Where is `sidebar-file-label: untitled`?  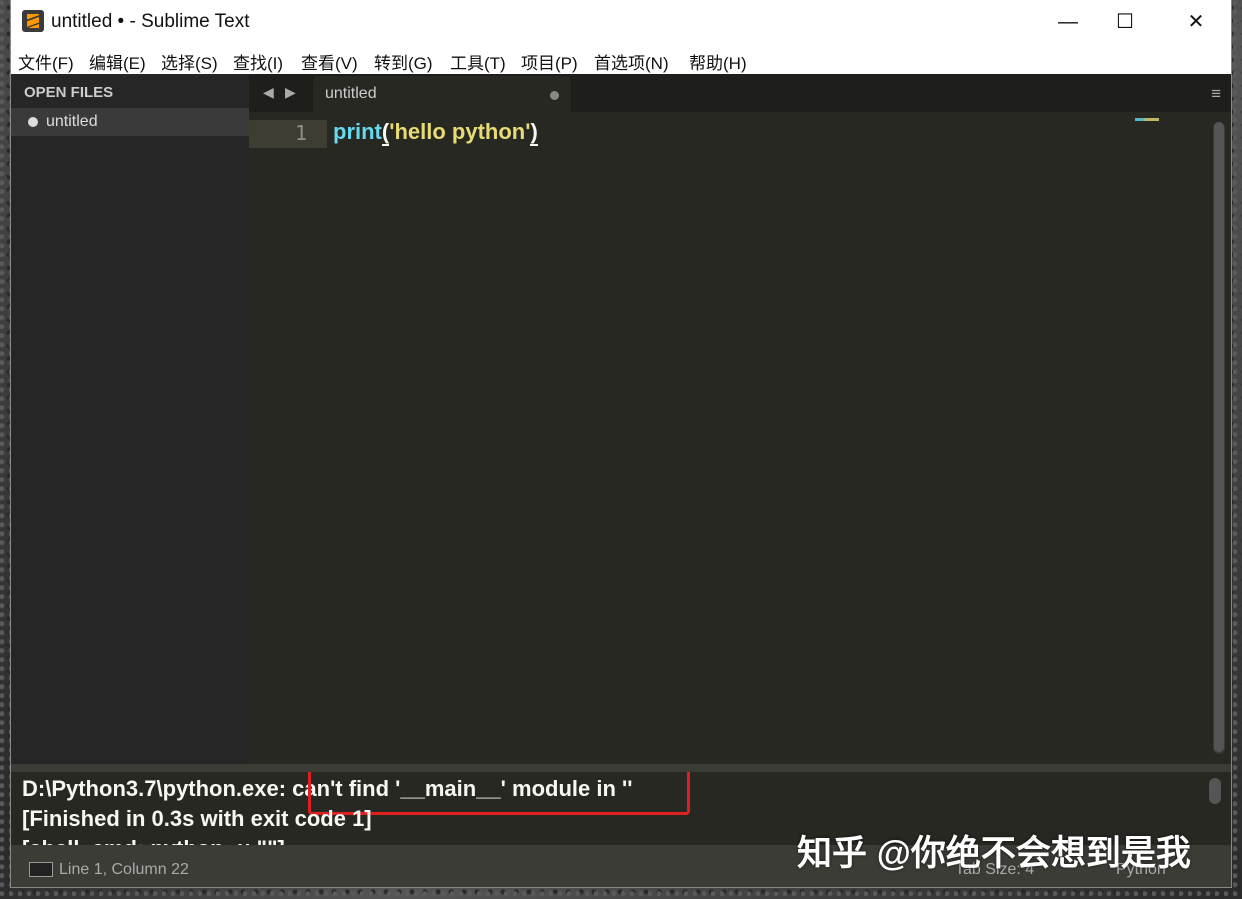 sidebar-file-label: untitled is located at coordinates (72, 121).